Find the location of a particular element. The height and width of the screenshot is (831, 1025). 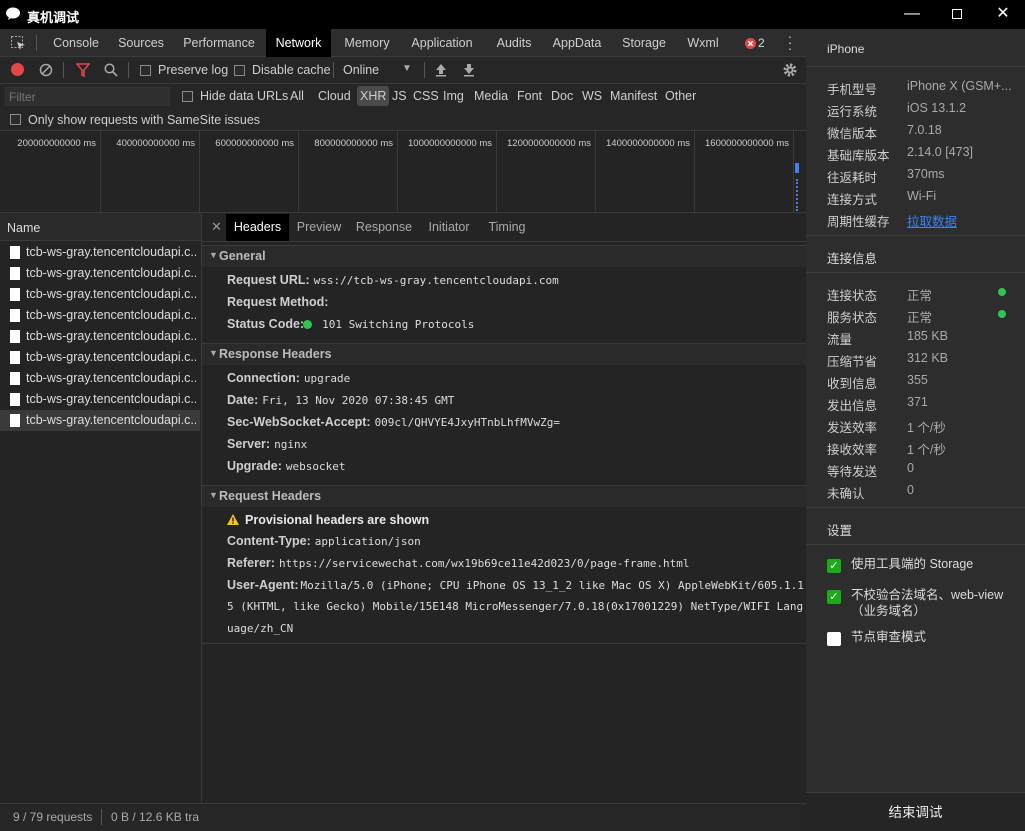

triangle-down-icon: ▼ is located at coordinates (213, 353).